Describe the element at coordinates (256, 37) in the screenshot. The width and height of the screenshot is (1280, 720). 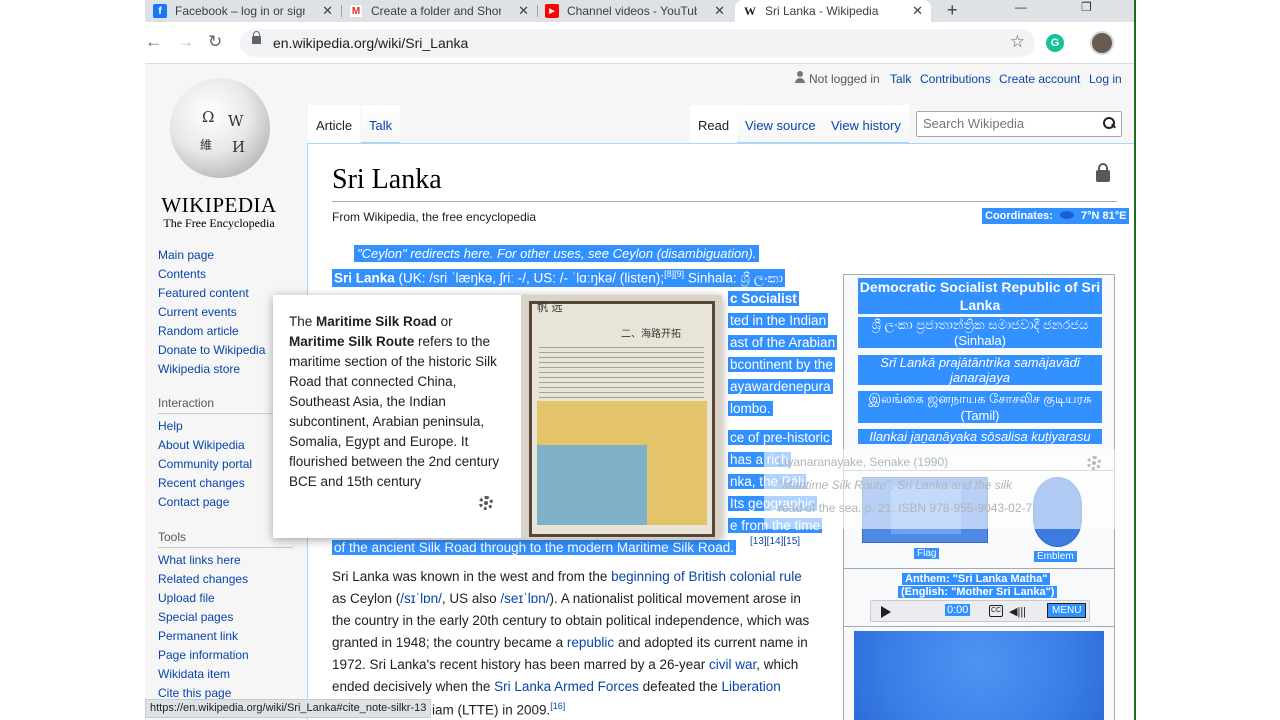
I see `lock-icon` at that location.